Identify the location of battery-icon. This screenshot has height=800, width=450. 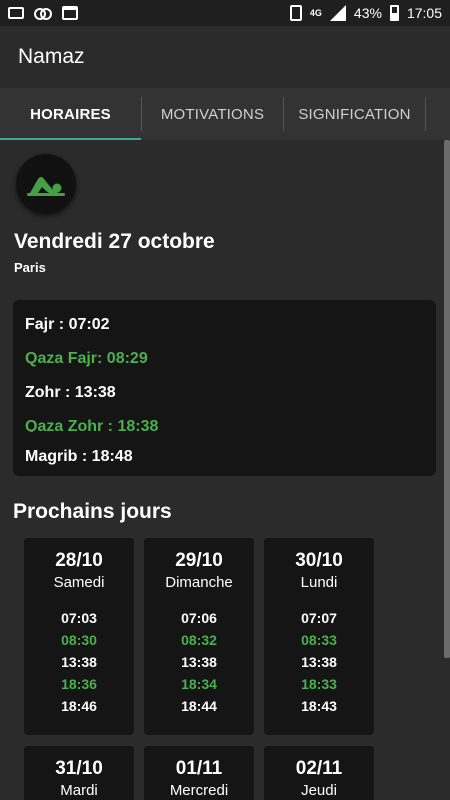
(394, 13).